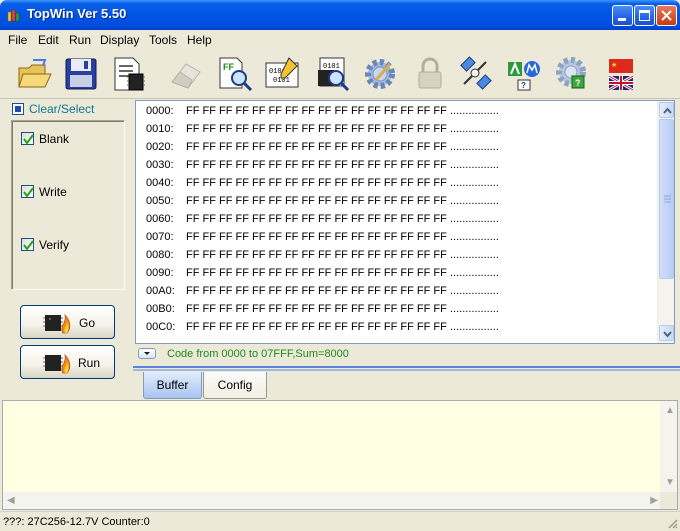  Describe the element at coordinates (199, 40) in the screenshot. I see `menu-help: Help` at that location.